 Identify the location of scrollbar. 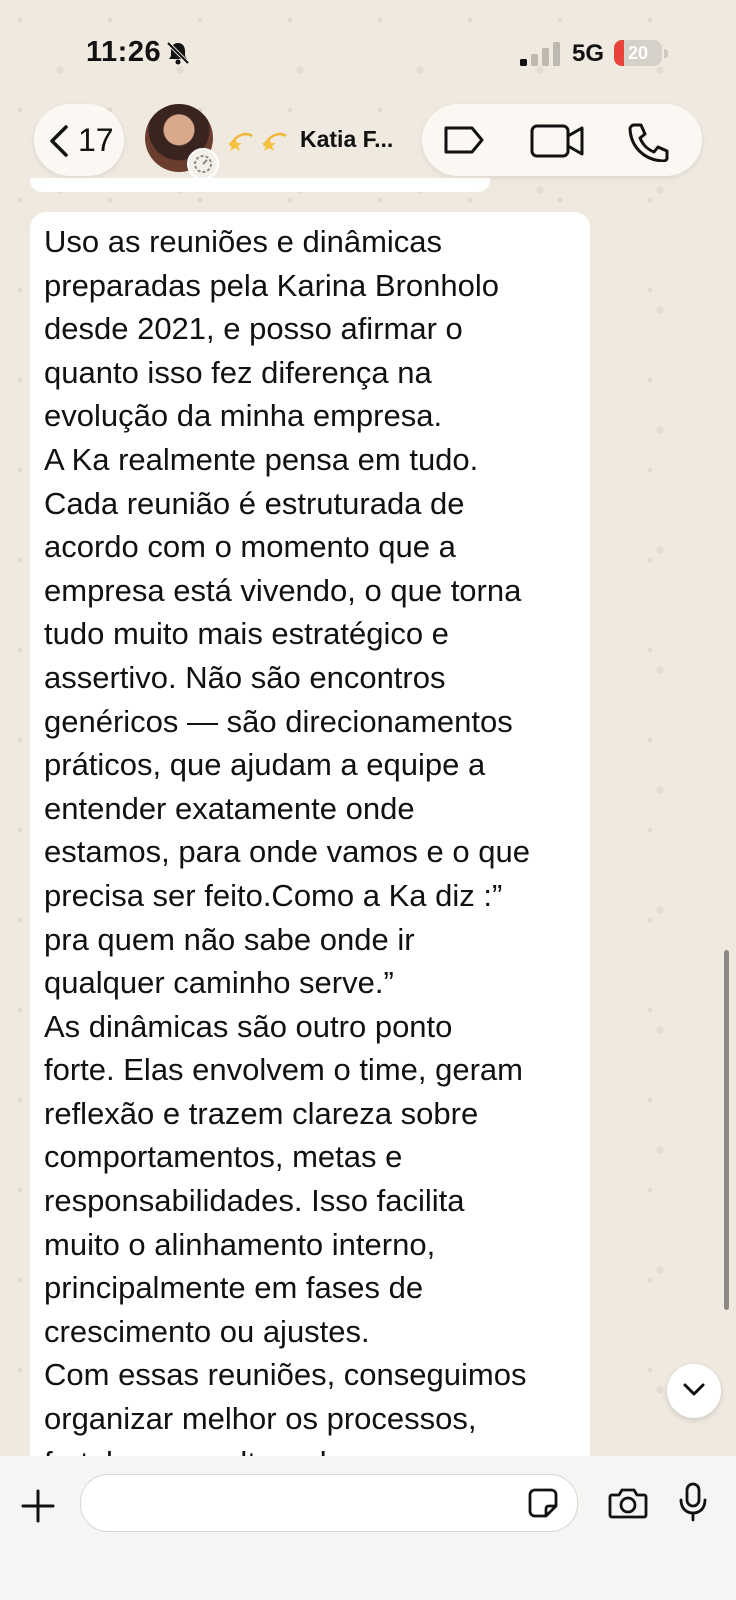
(726, 1130).